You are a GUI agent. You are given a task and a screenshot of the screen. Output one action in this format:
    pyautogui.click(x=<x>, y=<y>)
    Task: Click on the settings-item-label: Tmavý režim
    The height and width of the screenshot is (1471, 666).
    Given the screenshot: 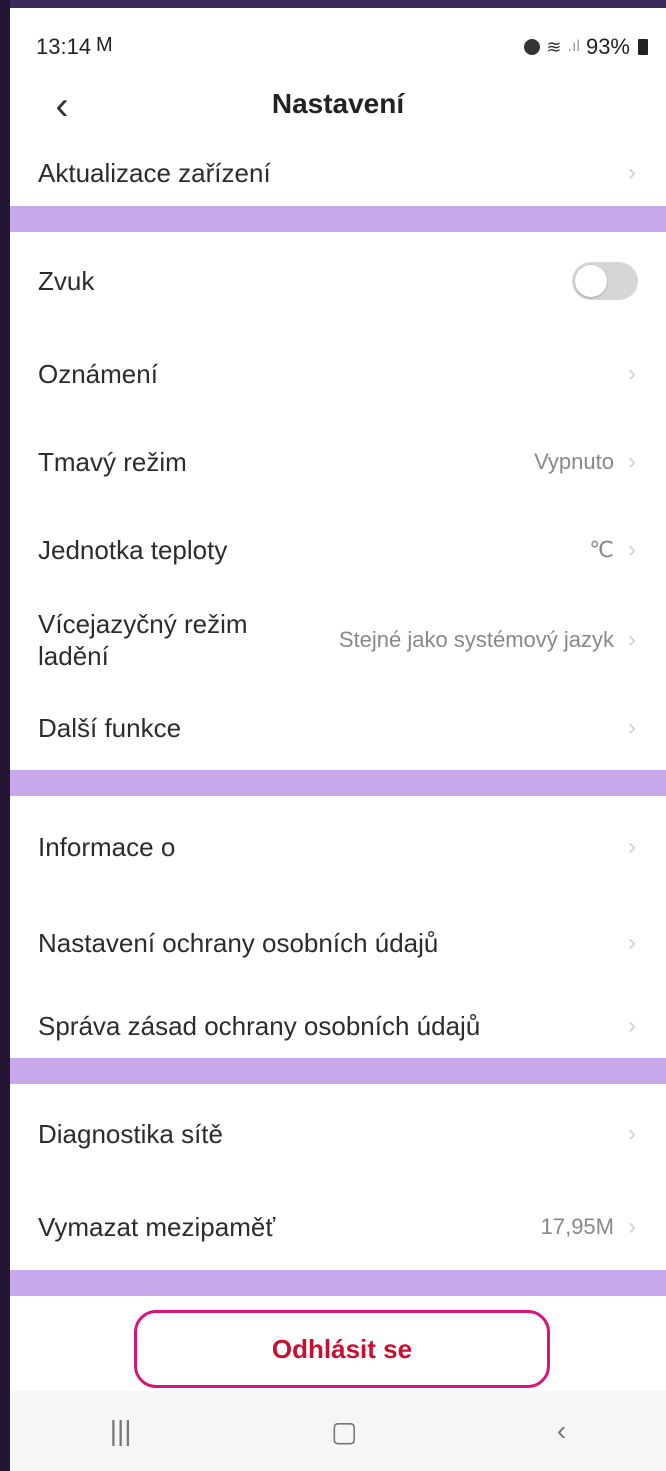 What is the action you would take?
    pyautogui.click(x=112, y=461)
    